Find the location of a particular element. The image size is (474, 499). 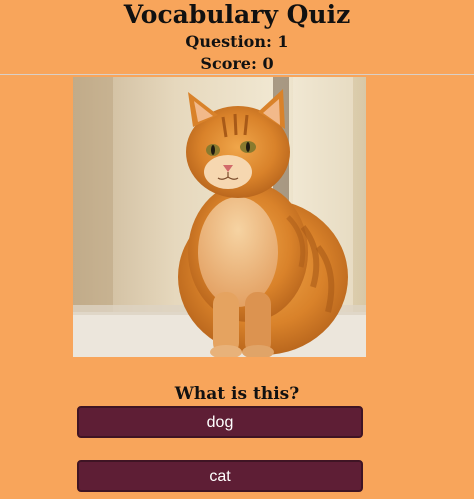

answer-button-cat: cat is located at coordinates (220, 476).